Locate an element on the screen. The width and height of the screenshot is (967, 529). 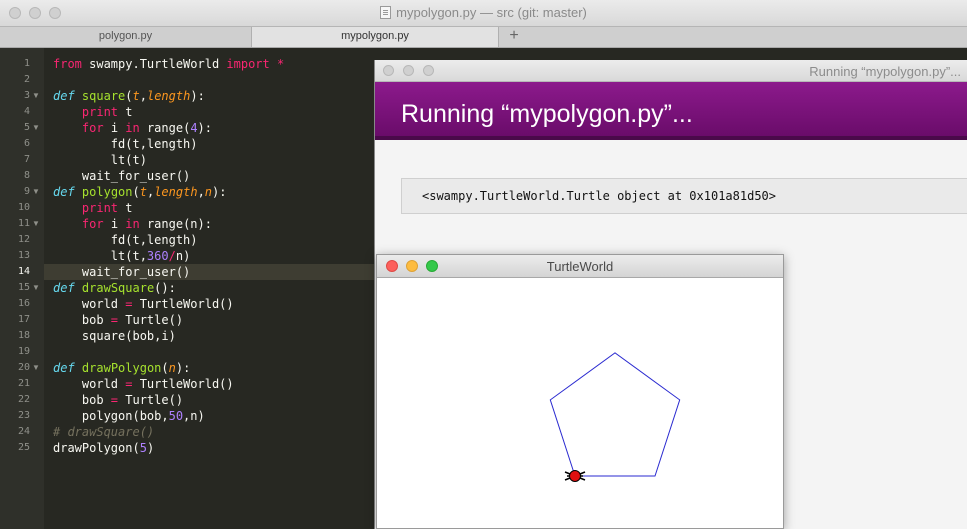
document-icon is located at coordinates (386, 12).